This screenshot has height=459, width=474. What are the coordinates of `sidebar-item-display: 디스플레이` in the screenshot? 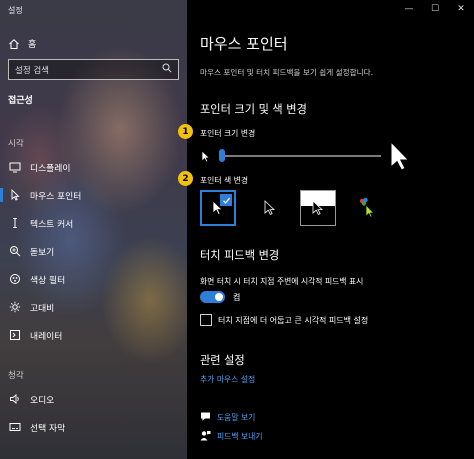 It's located at (93, 167).